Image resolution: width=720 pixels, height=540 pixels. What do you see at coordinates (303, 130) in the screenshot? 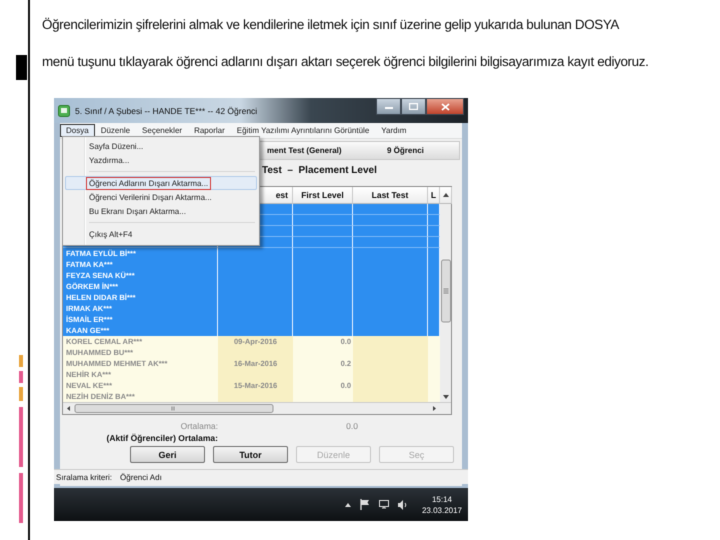
I see `menu-item: Eğitim Yazılımı Ayrıntılarını Görüntüle` at bounding box center [303, 130].